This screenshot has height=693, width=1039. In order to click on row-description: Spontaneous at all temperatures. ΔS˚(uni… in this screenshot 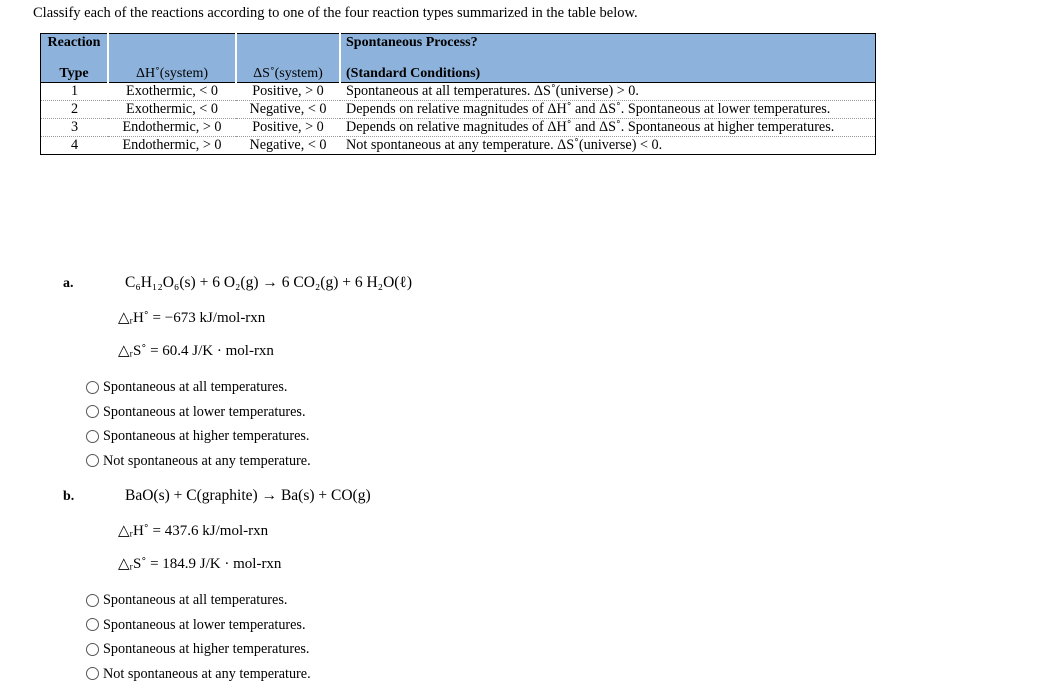, I will do `click(608, 91)`.